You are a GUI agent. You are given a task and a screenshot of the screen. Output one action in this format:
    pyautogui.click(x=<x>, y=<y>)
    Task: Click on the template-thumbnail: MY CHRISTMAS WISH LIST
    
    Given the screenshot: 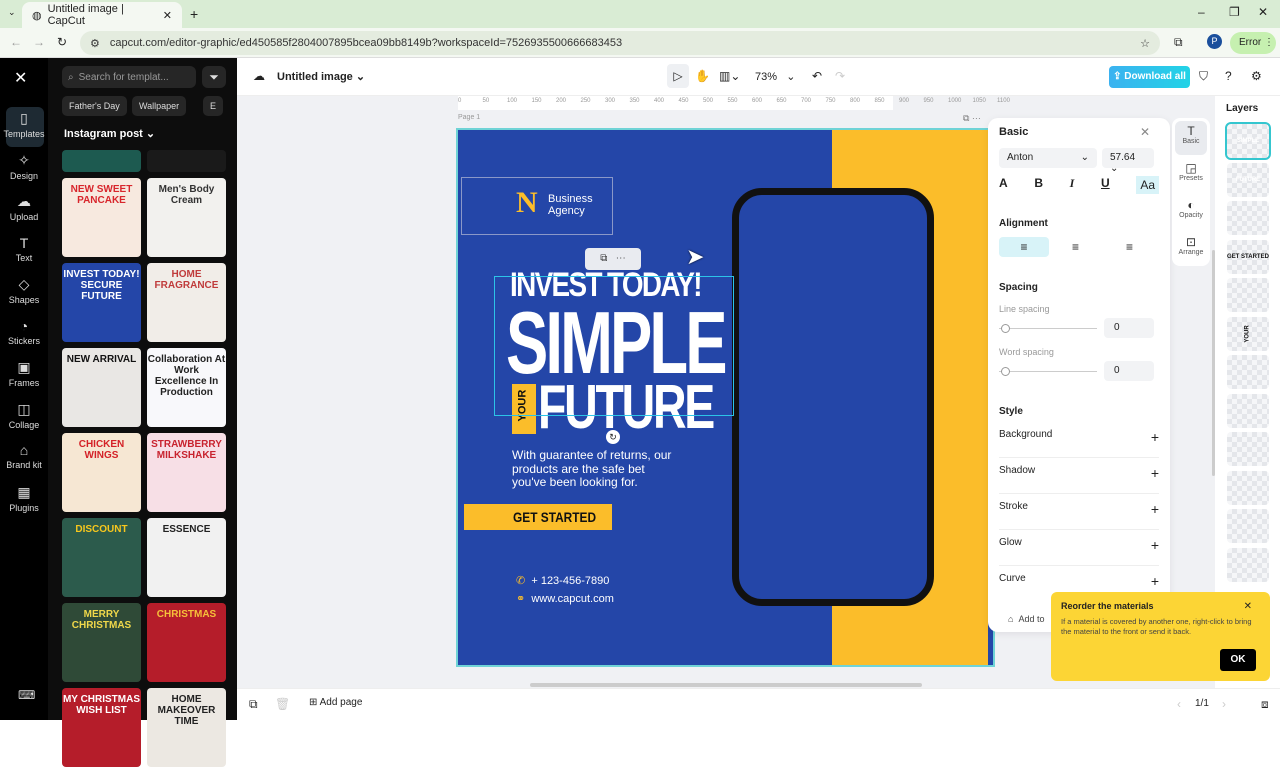 What is the action you would take?
    pyautogui.click(x=101, y=727)
    